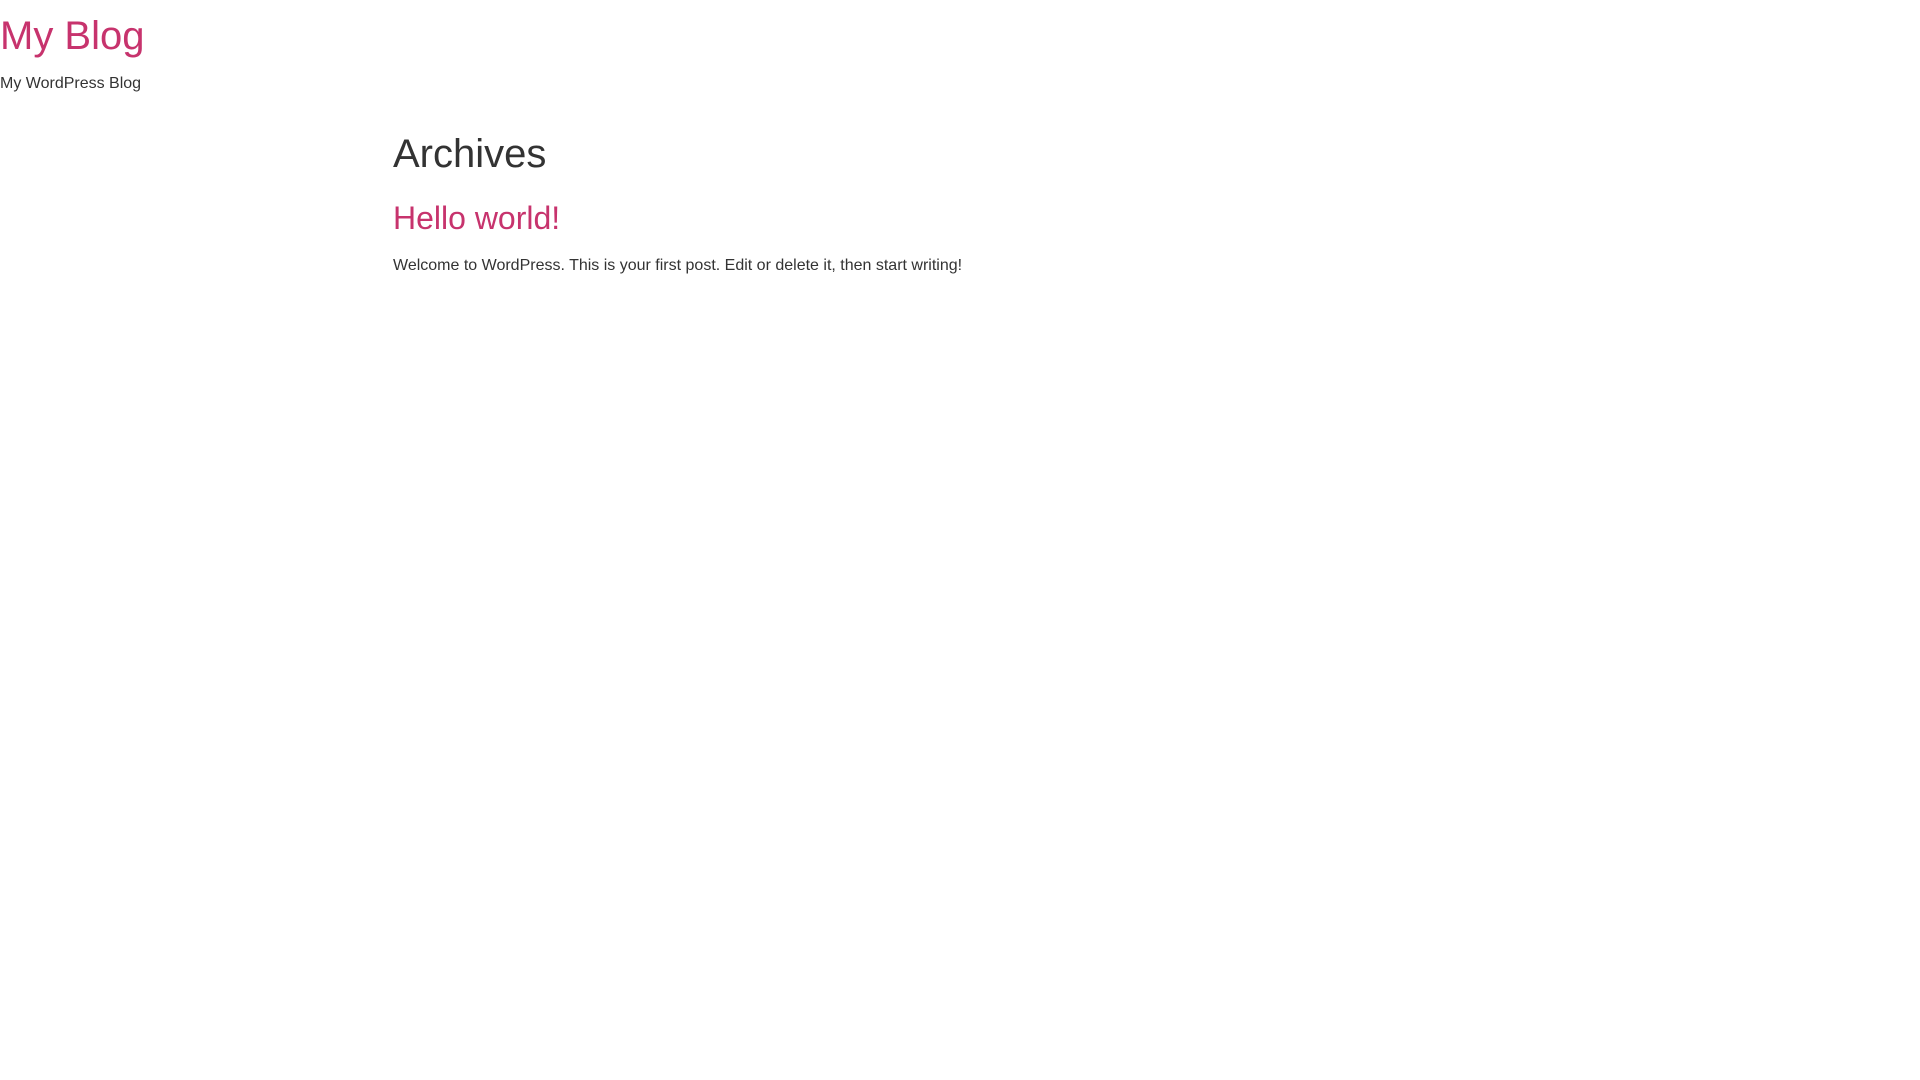 The height and width of the screenshot is (1080, 1920). I want to click on site-tagline: My WordPress Blog, so click(71, 83).